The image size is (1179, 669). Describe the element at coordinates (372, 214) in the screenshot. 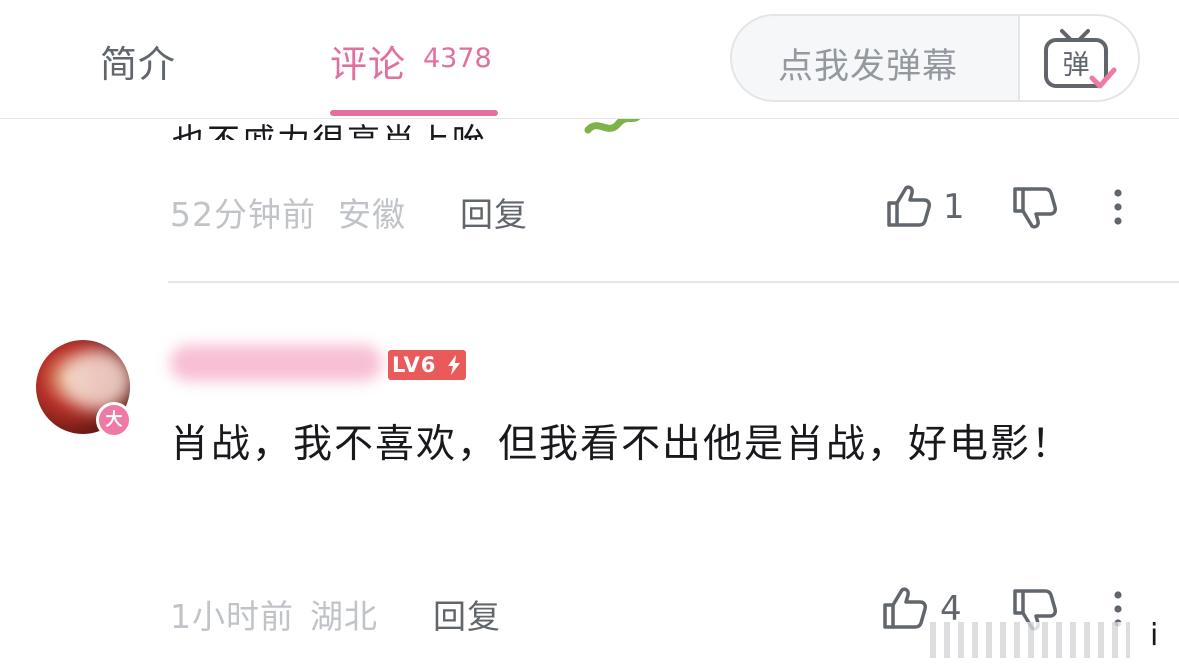

I see `comment-location: 安徽` at that location.